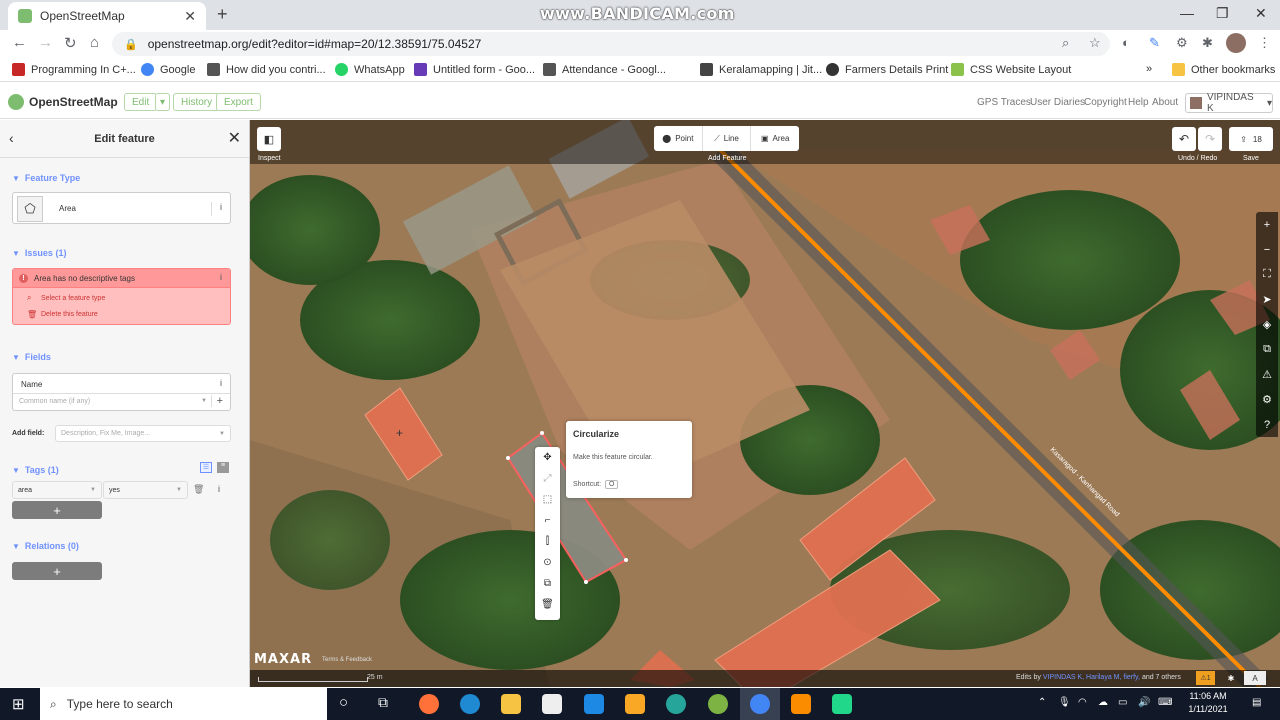 This screenshot has height=720, width=1280. What do you see at coordinates (1011, 69) in the screenshot?
I see `bookmark-item: CSS Website Layout` at bounding box center [1011, 69].